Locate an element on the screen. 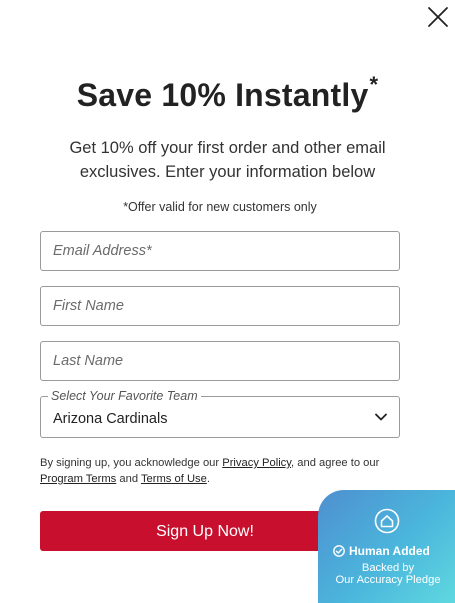 The image size is (455, 603). offer-note: *Offer valid for new customers only is located at coordinates (220, 207).